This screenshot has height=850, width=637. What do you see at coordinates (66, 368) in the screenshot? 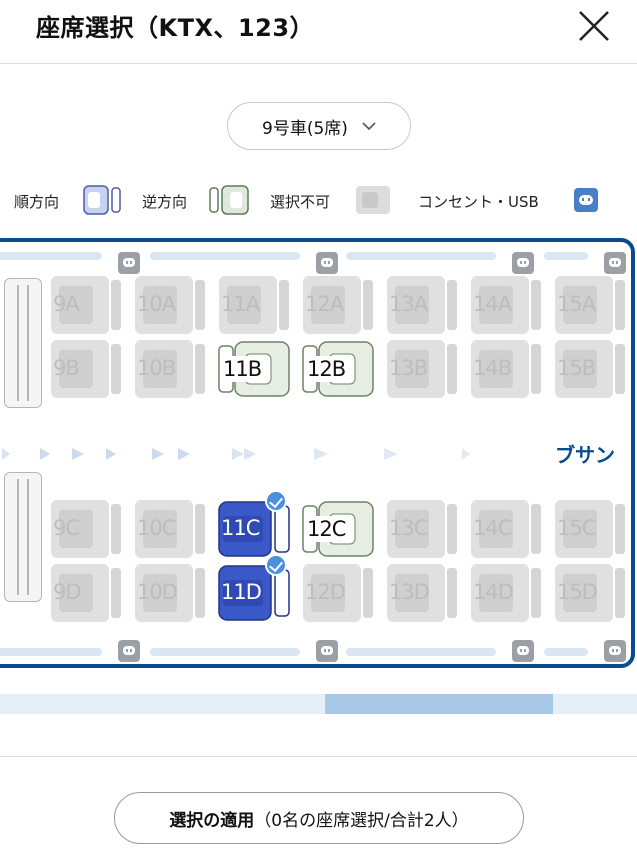
I see `seat-label: 9B` at bounding box center [66, 368].